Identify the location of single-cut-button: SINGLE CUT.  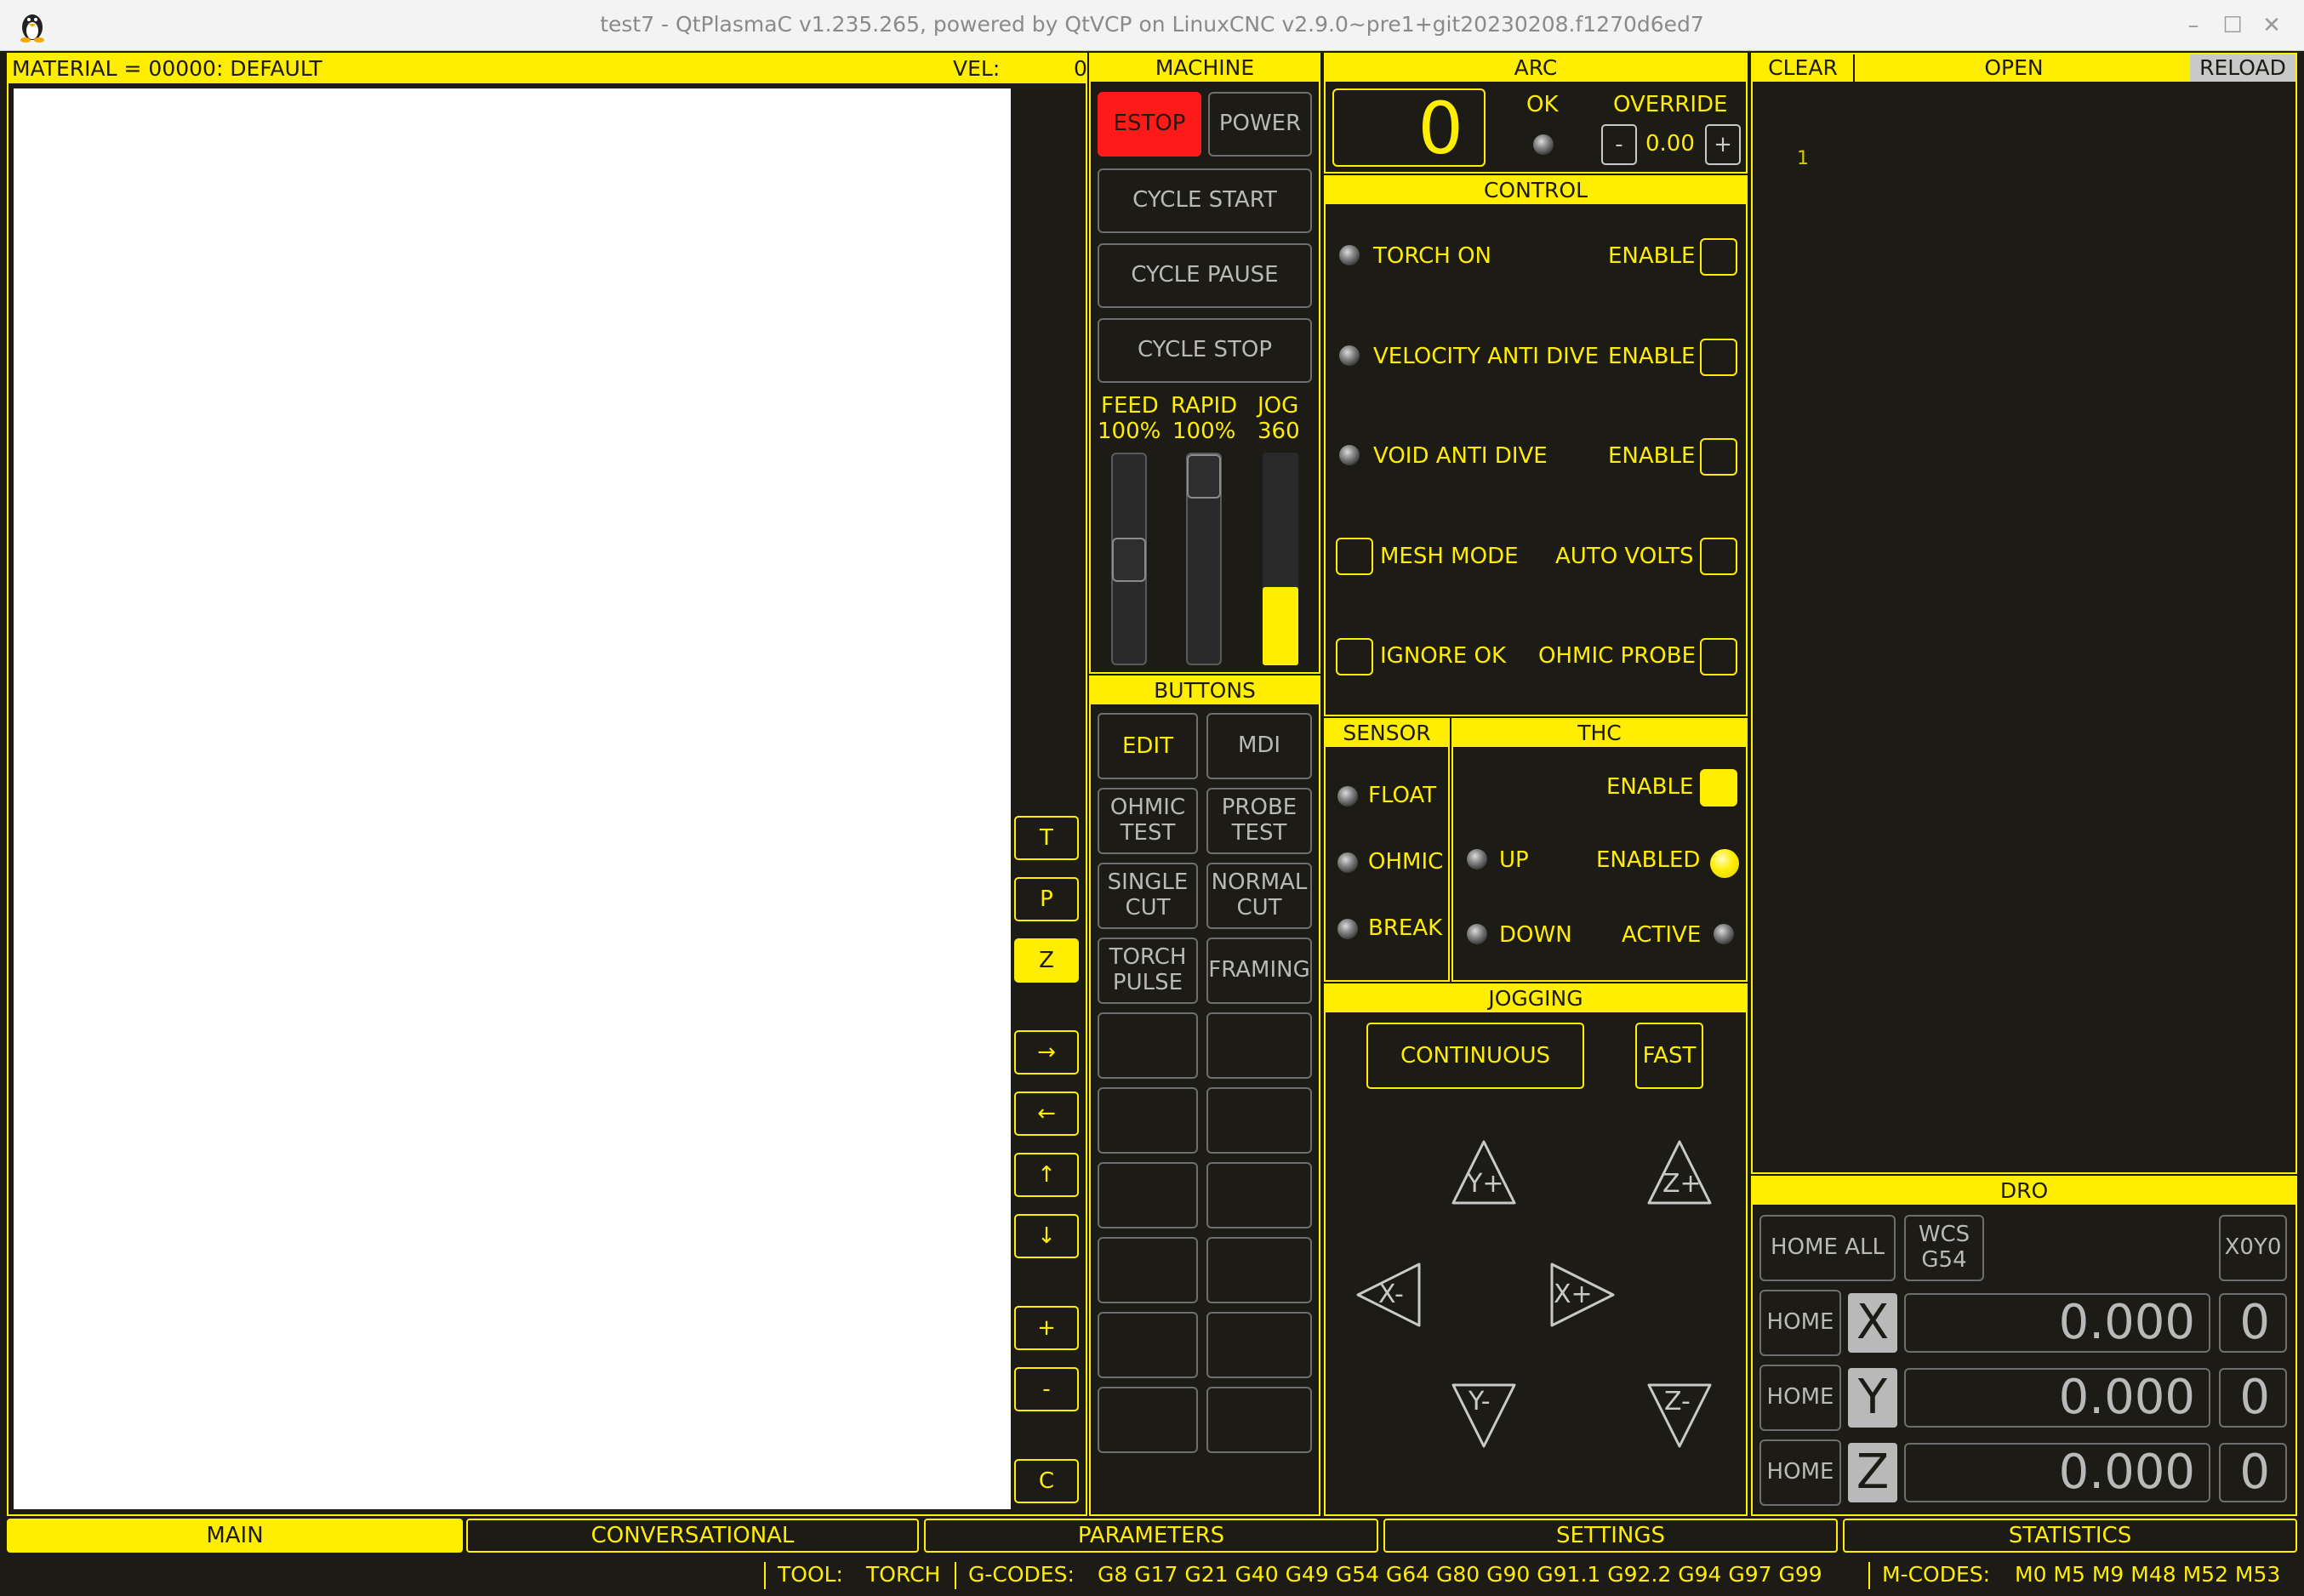
(1148, 896).